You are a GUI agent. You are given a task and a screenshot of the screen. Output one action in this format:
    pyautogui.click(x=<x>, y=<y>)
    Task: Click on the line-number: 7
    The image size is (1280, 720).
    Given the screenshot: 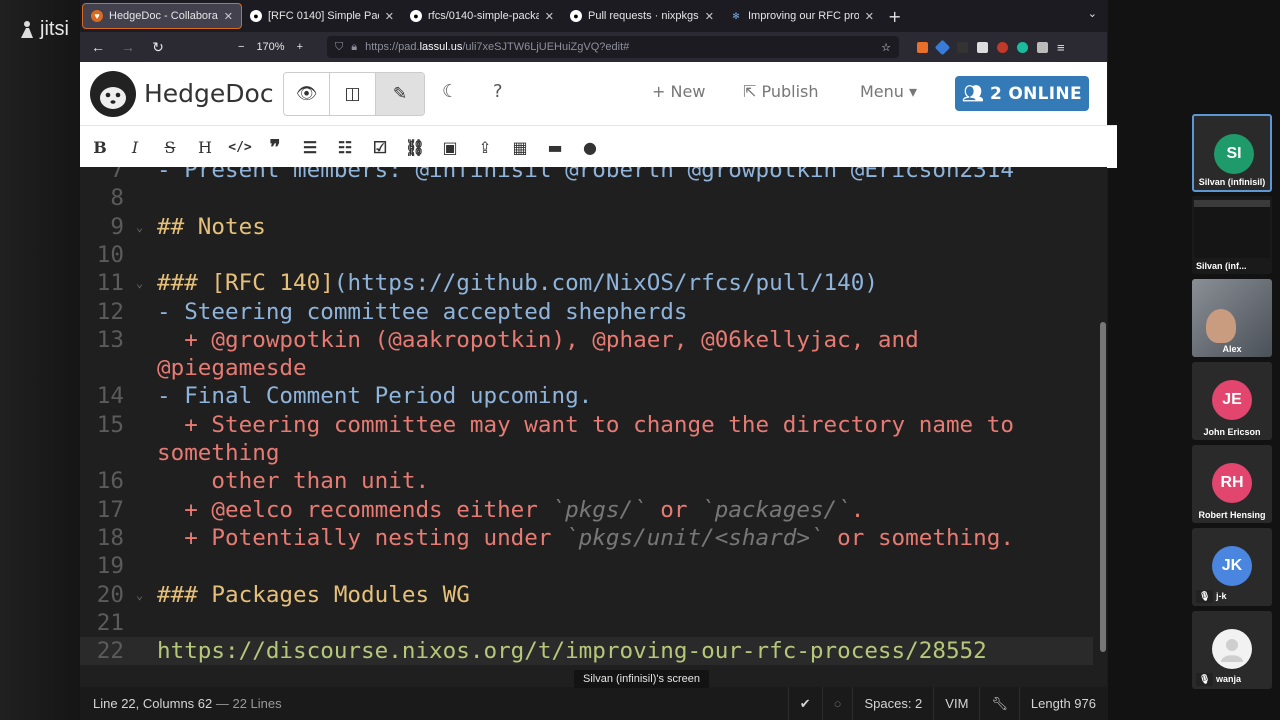 What is the action you would take?
    pyautogui.click(x=117, y=175)
    